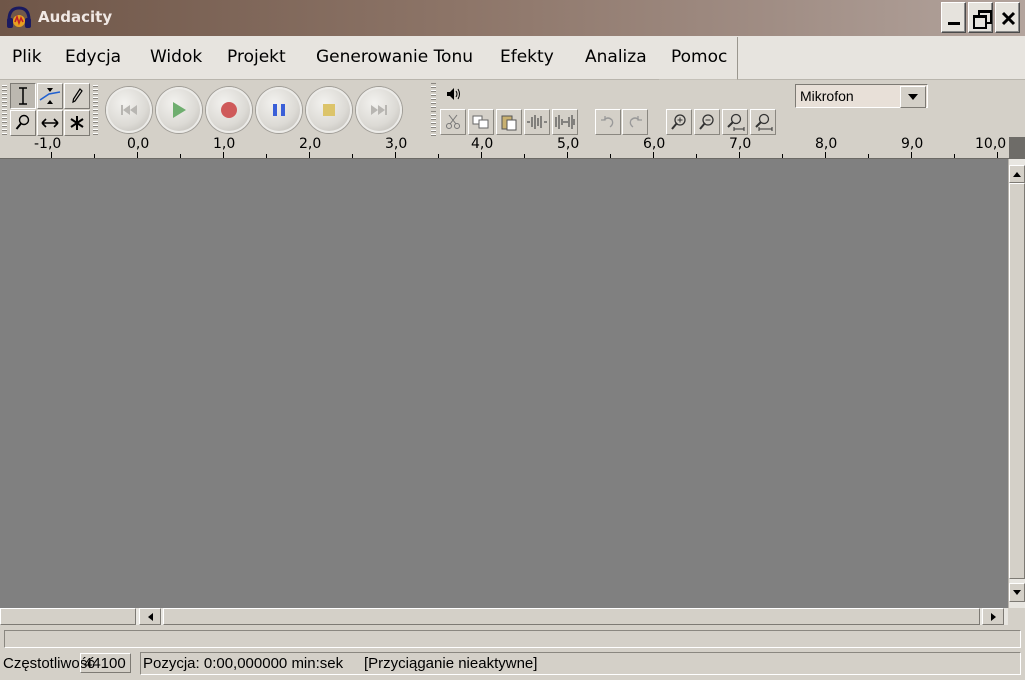  I want to click on undo-button, so click(608, 122).